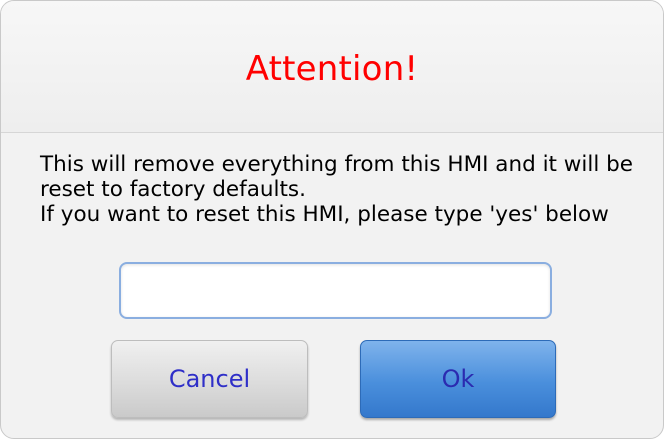 Image resolution: width=664 pixels, height=439 pixels. I want to click on cancel-button: Cancel, so click(209, 379).